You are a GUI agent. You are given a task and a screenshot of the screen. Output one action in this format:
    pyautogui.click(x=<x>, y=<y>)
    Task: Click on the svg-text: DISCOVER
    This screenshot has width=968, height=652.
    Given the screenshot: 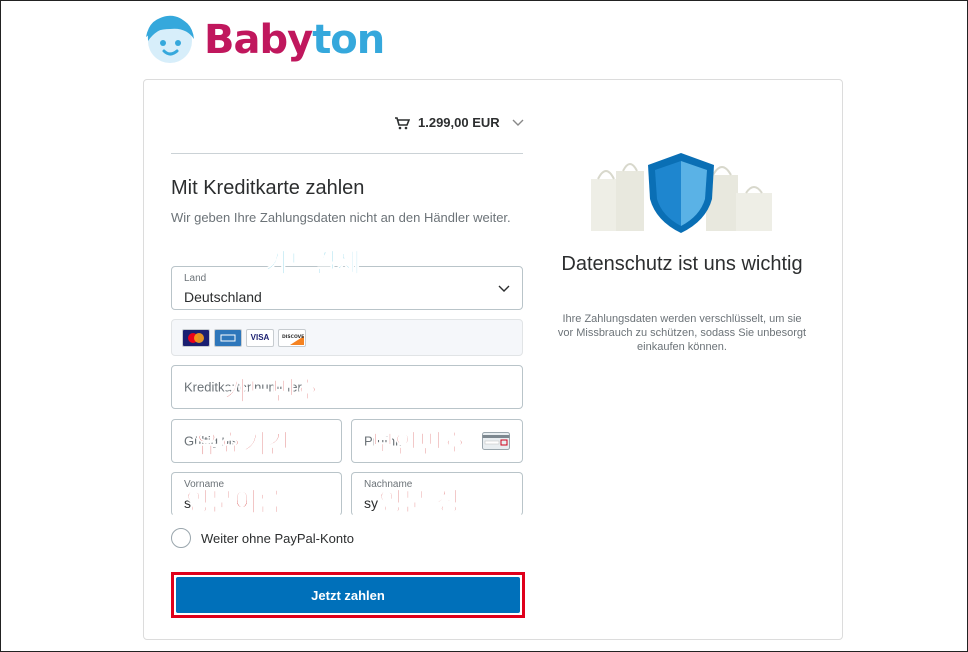 What is the action you would take?
    pyautogui.click(x=293, y=337)
    